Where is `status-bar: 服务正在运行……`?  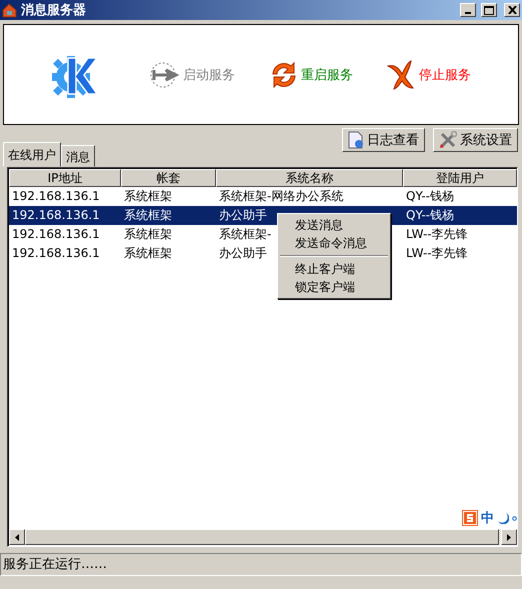 status-bar: 服务正在运行…… is located at coordinates (261, 564).